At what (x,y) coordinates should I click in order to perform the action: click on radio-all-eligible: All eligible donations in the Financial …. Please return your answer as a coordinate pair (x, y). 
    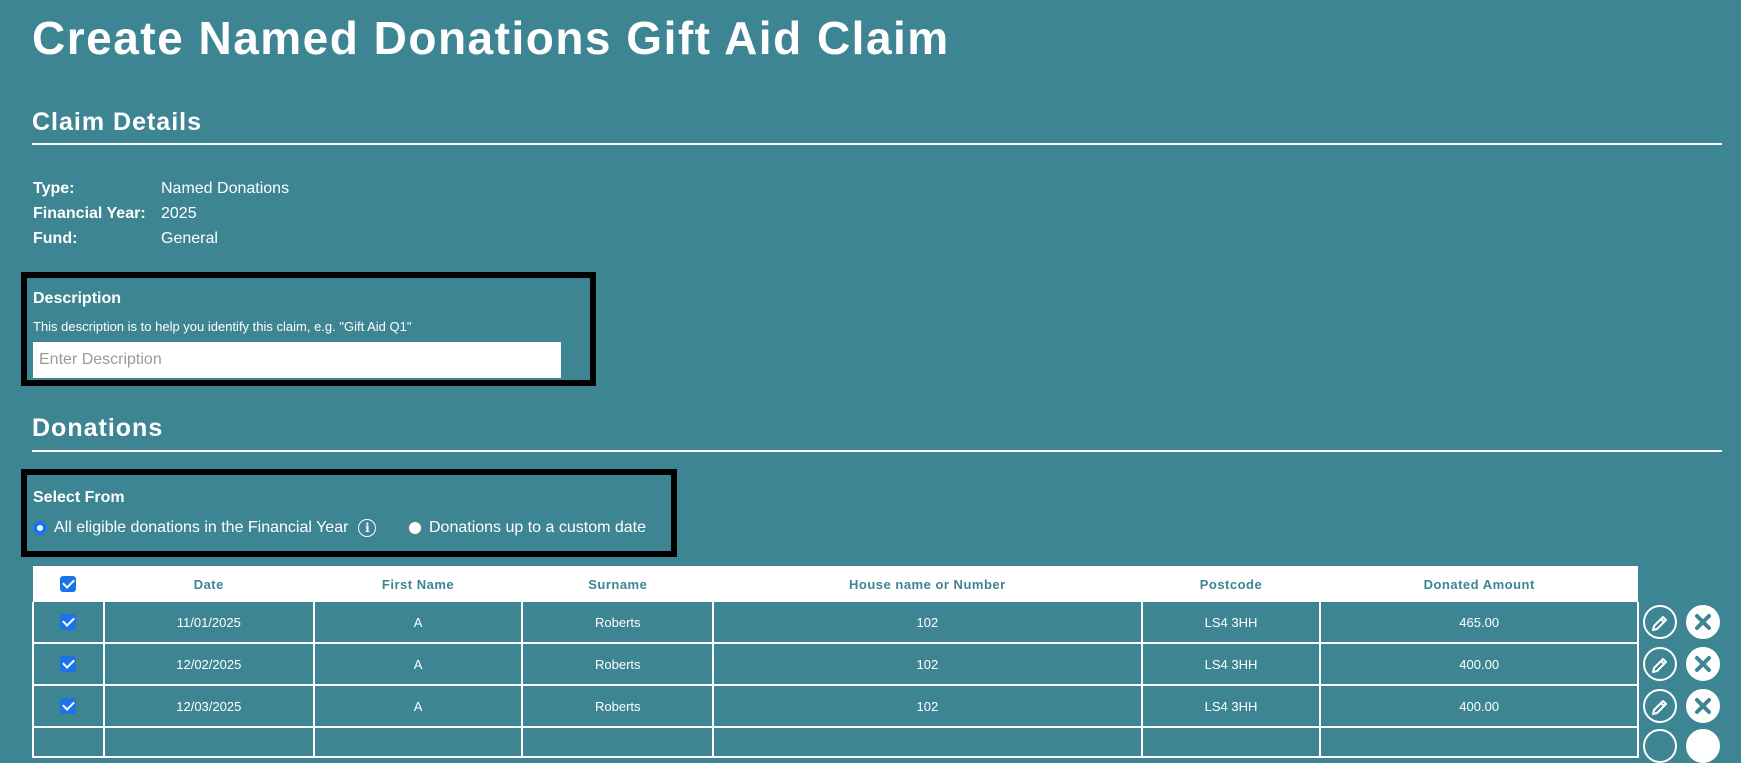
    Looking at the image, I should click on (205, 528).